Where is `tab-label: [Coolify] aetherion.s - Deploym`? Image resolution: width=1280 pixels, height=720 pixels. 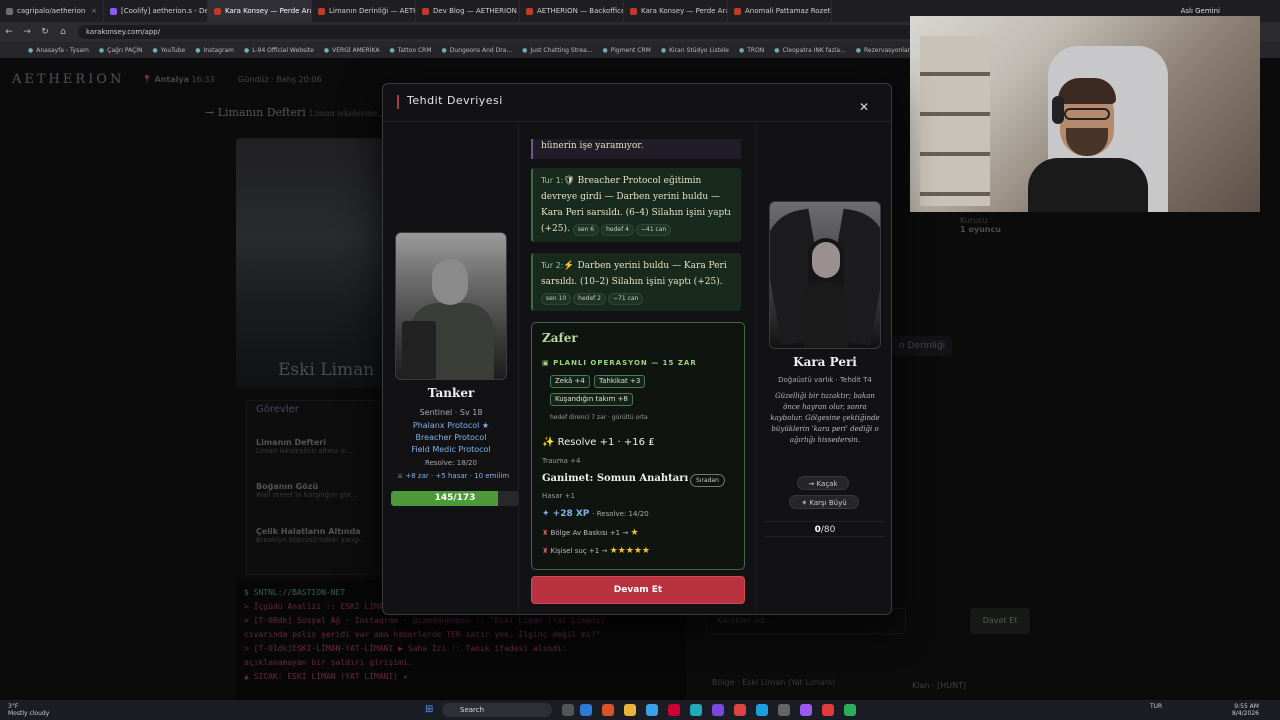
tab-label: [Coolify] aetherion.s - Deploym is located at coordinates (164, 11).